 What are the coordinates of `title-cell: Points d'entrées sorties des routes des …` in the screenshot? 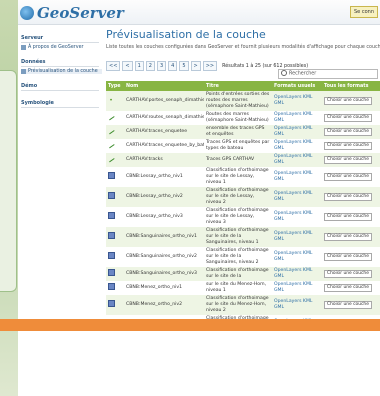 It's located at (238, 101).